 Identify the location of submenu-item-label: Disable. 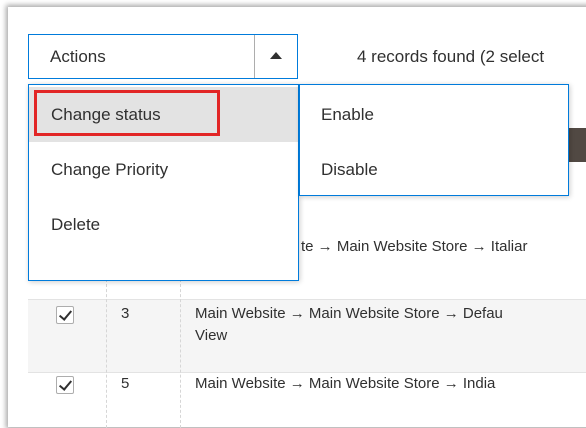
(349, 169).